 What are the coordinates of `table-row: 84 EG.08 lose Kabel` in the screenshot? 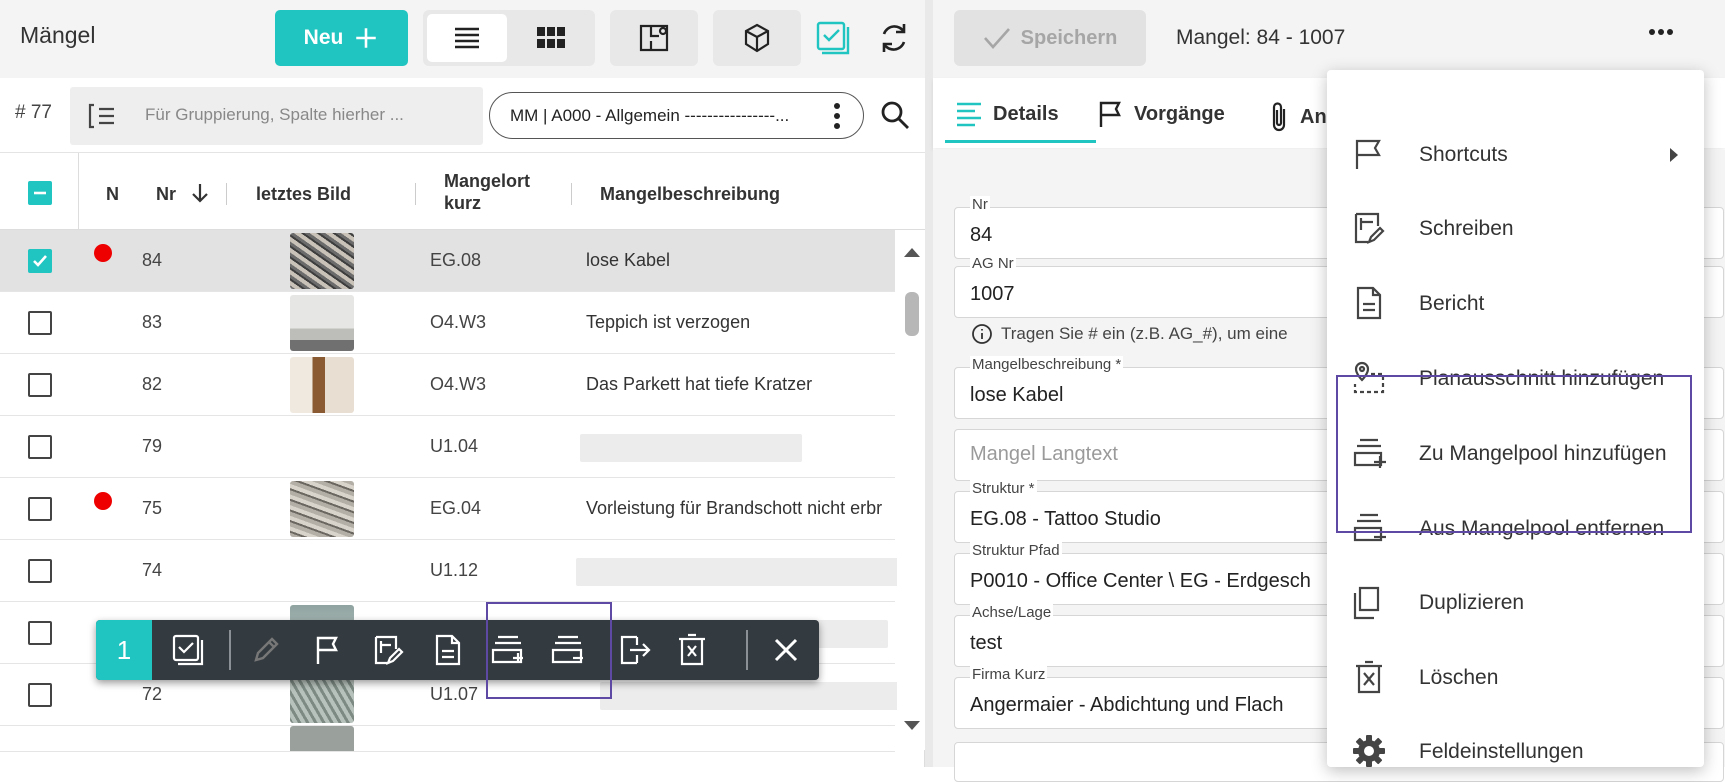 It's located at (447, 261).